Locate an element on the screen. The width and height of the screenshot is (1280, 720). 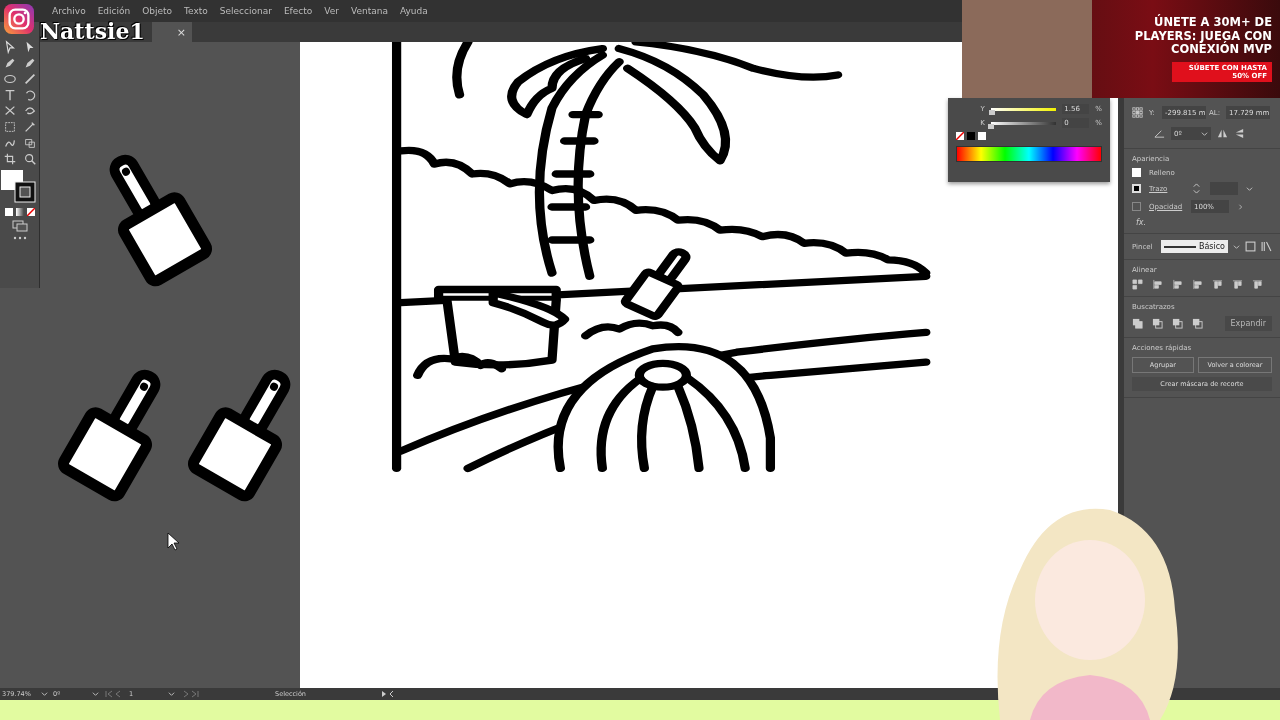
gradient-swatch-icon is located at coordinates (19, 212).